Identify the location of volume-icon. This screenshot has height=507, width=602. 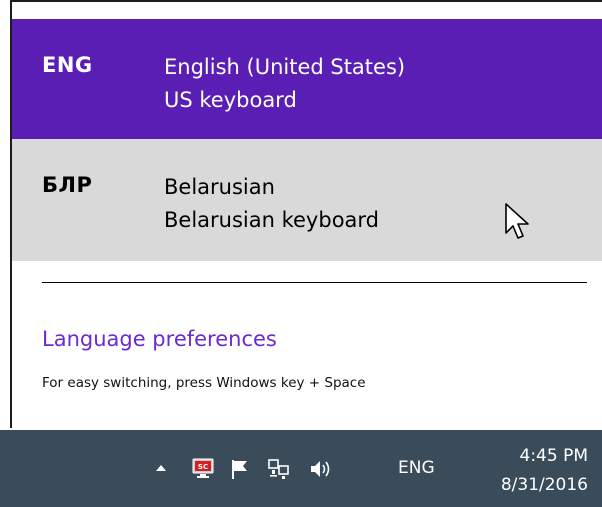
(321, 469).